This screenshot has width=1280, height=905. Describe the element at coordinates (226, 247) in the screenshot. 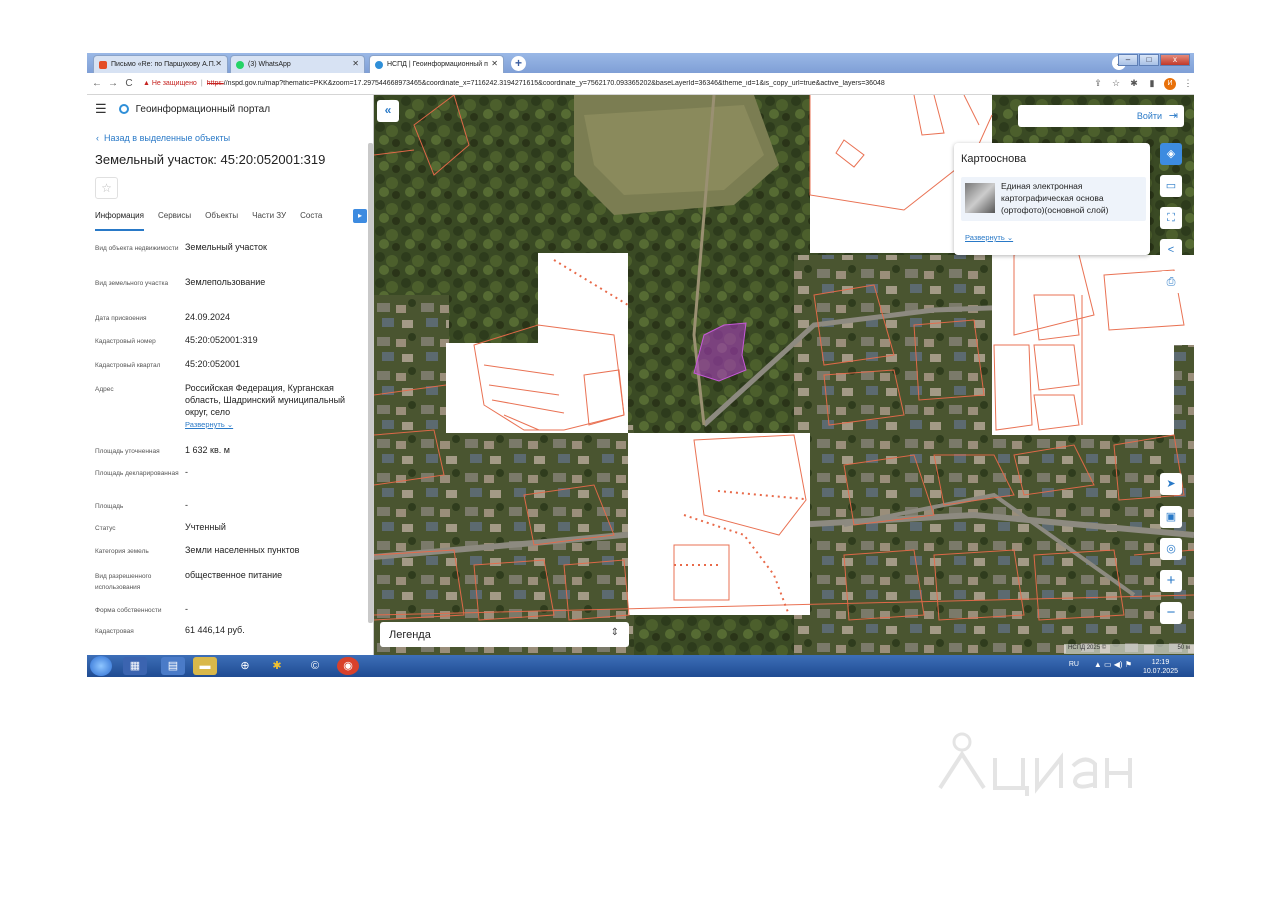

I see `attribute-value: Земельный участок` at that location.